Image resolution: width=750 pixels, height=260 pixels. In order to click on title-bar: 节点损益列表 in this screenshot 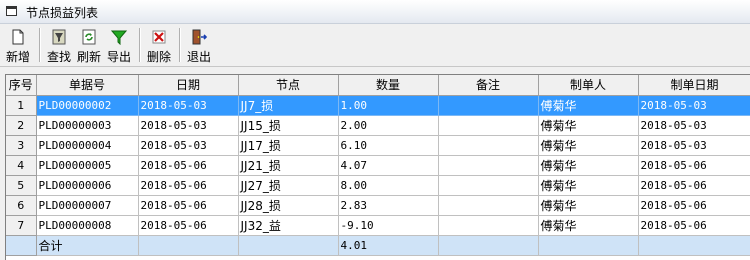, I will do `click(375, 12)`.